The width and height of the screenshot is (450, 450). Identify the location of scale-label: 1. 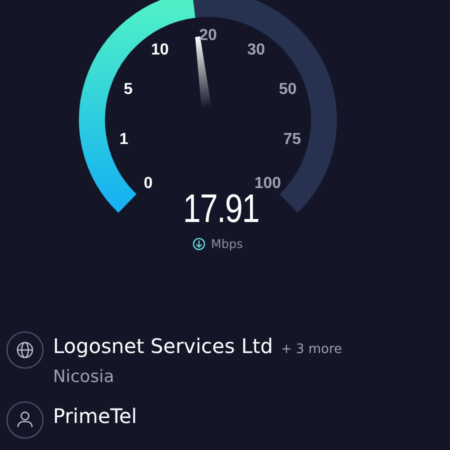
(123, 139).